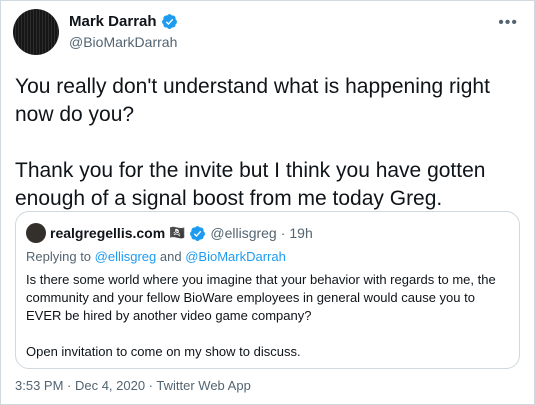 The height and width of the screenshot is (405, 535). I want to click on author-row: Mark Darrah, so click(123, 21).